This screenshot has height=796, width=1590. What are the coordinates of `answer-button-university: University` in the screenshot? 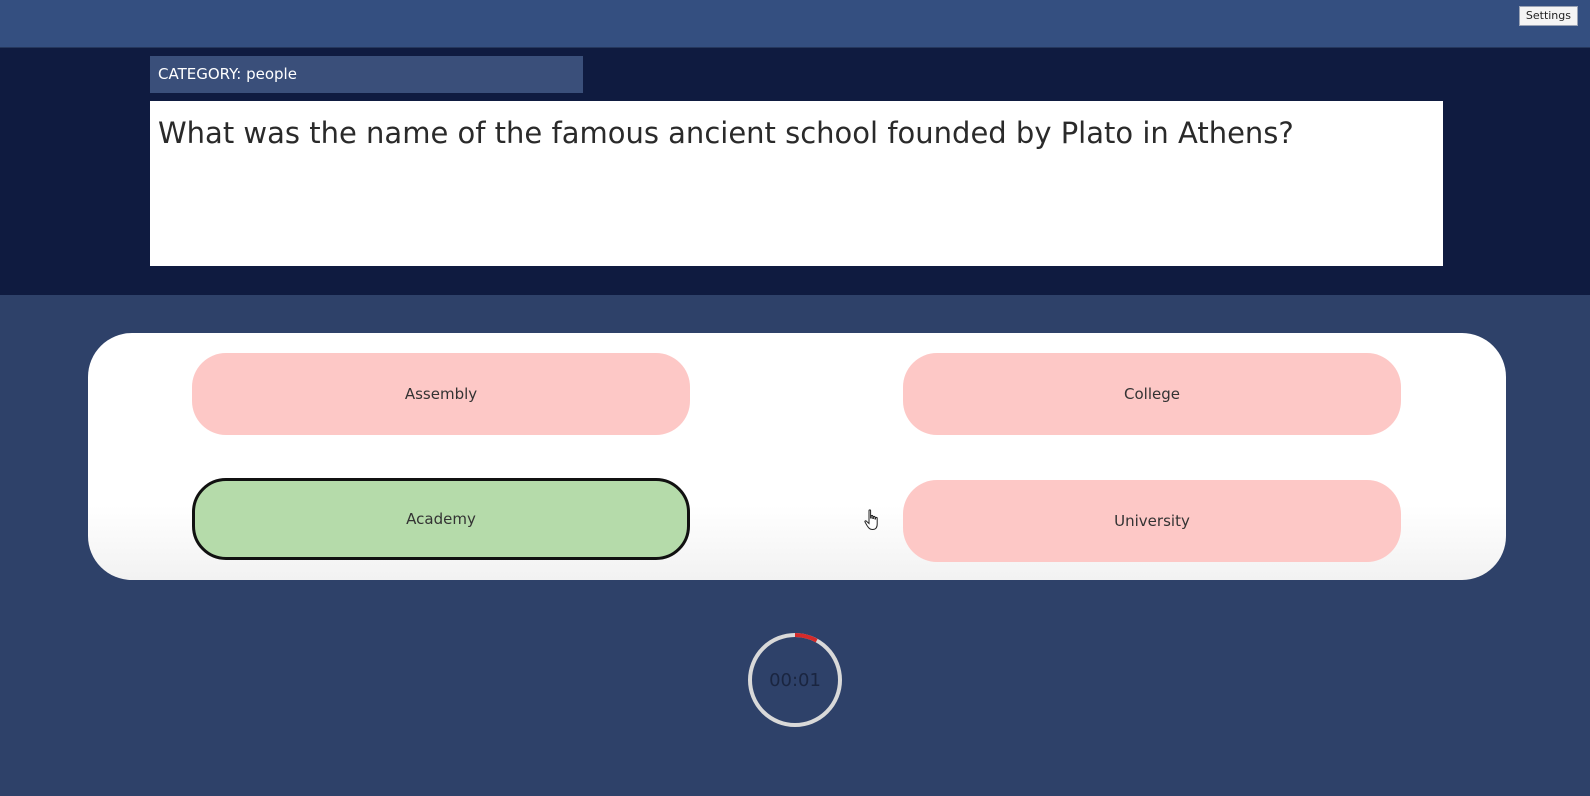 It's located at (1152, 521).